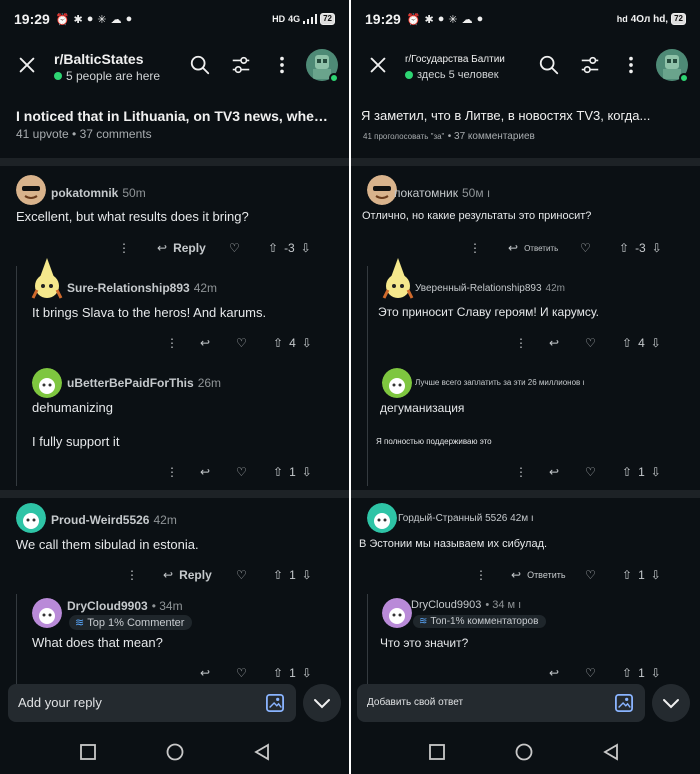 This screenshot has height=774, width=700. I want to click on thread-line, so click(367, 376).